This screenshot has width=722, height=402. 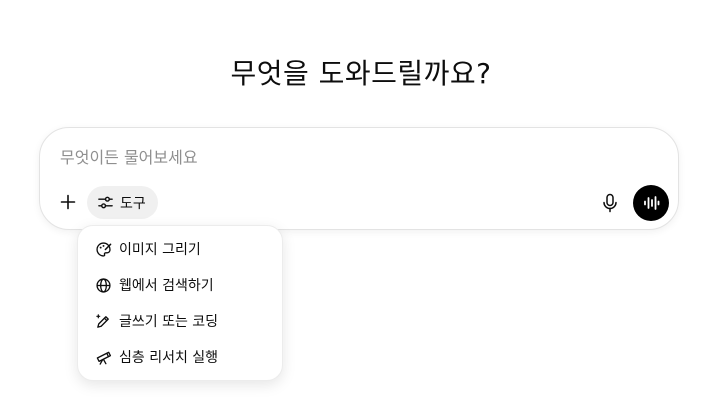 I want to click on menu-item-draw-image: 이미지 그리기, so click(x=180, y=249).